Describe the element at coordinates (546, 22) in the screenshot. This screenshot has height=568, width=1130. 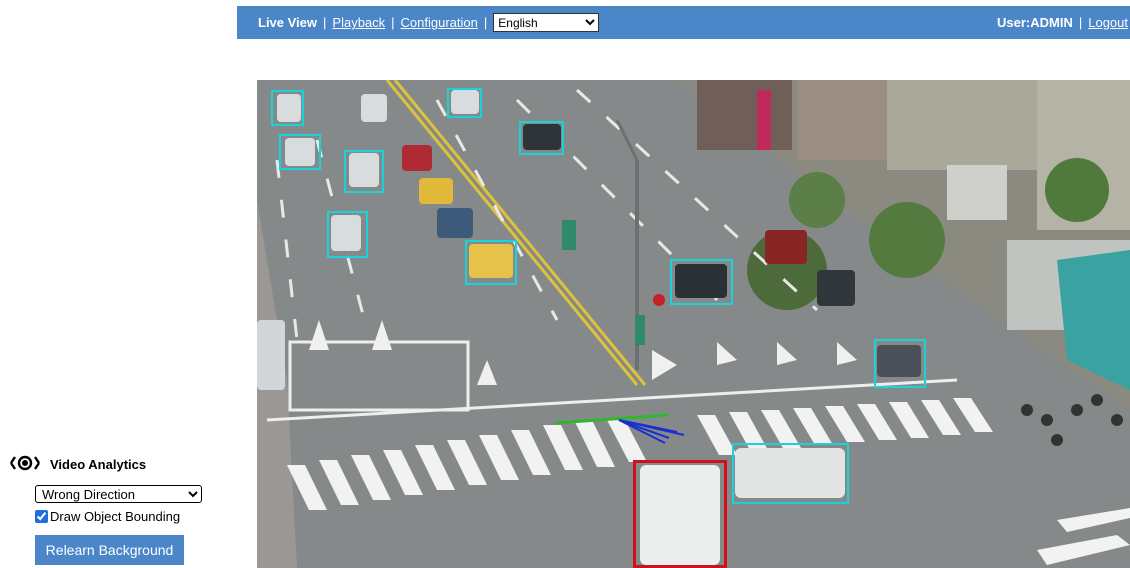
I see `language-select: English` at that location.